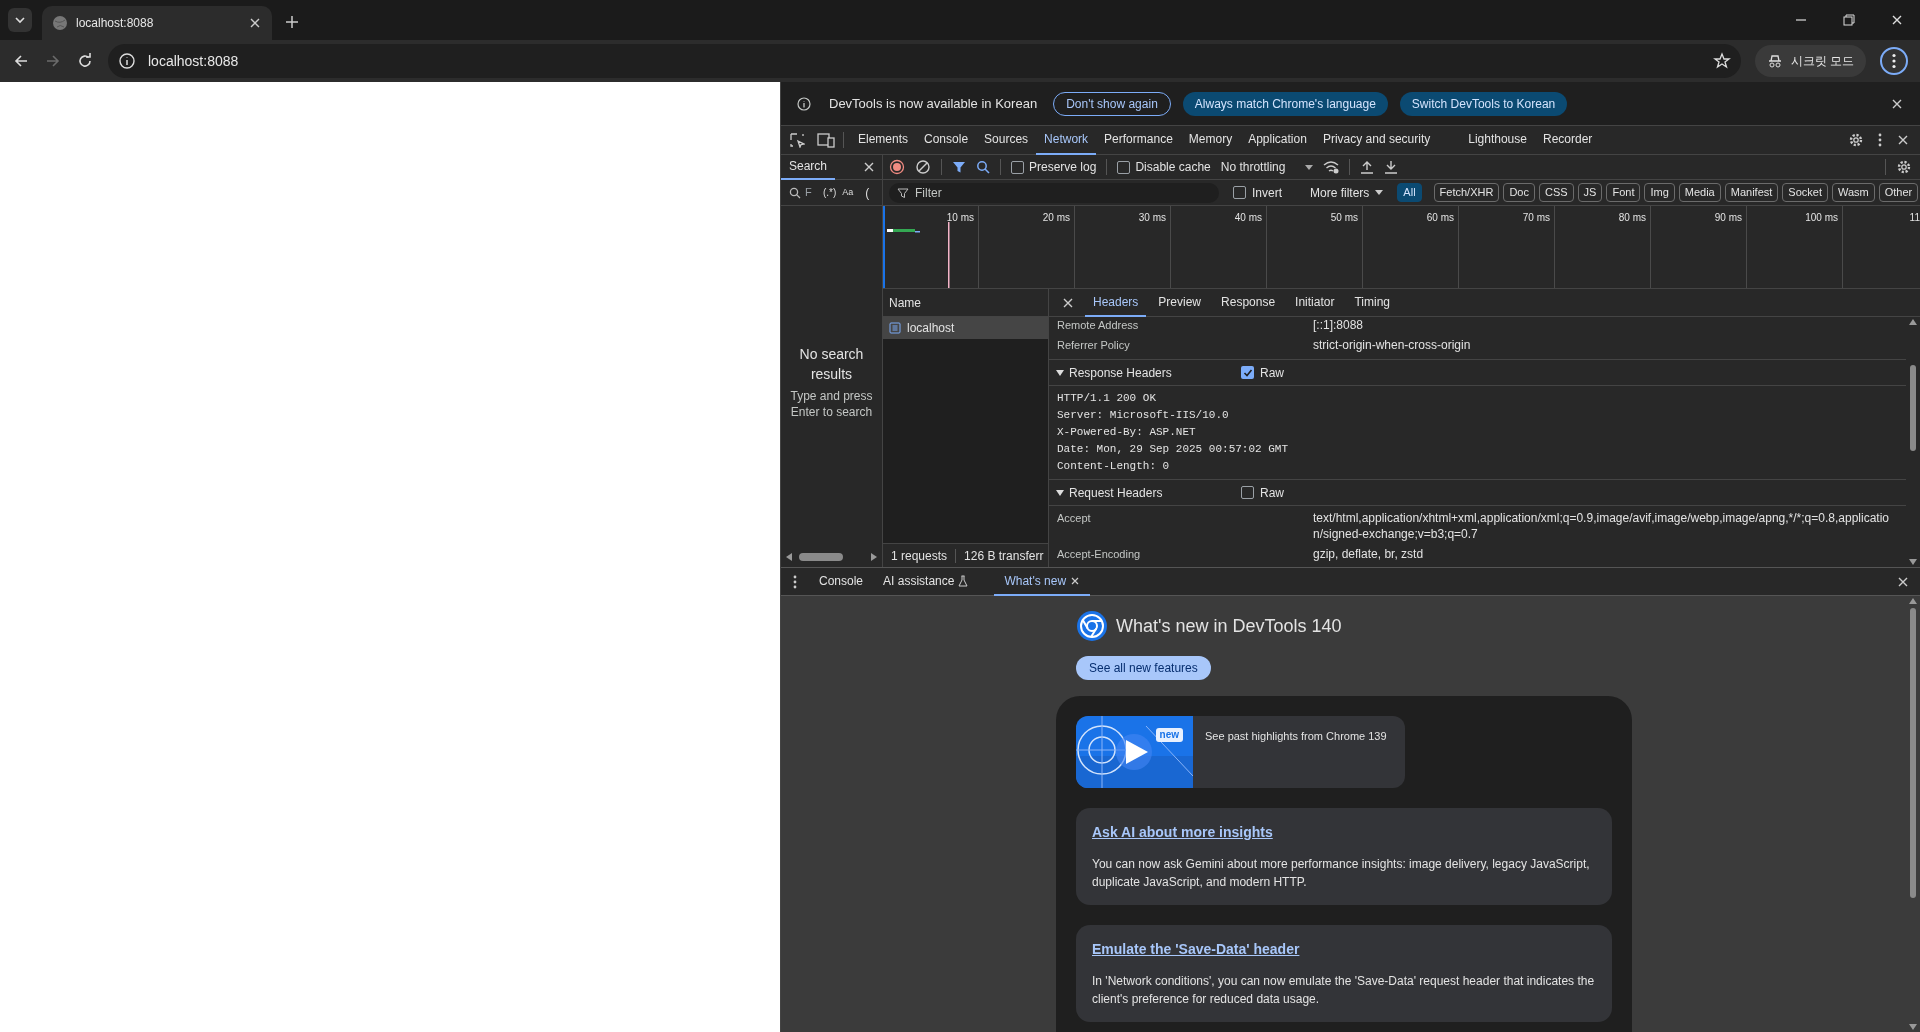 The image size is (1920, 1032). I want to click on timeline-tick-label: 40 ms, so click(1248, 218).